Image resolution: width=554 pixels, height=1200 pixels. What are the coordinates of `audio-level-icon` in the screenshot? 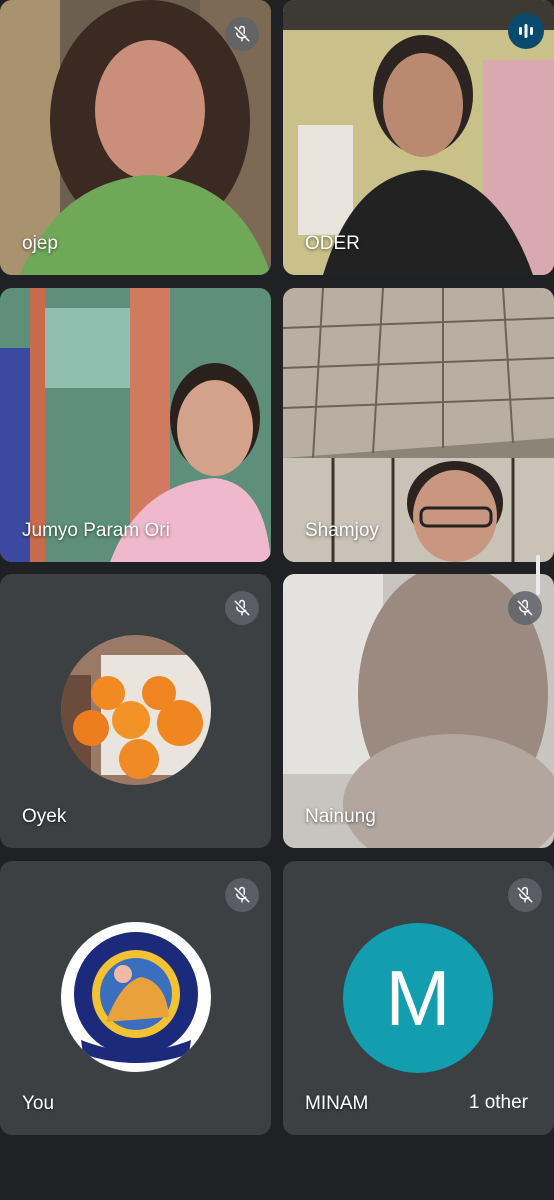 It's located at (526, 31).